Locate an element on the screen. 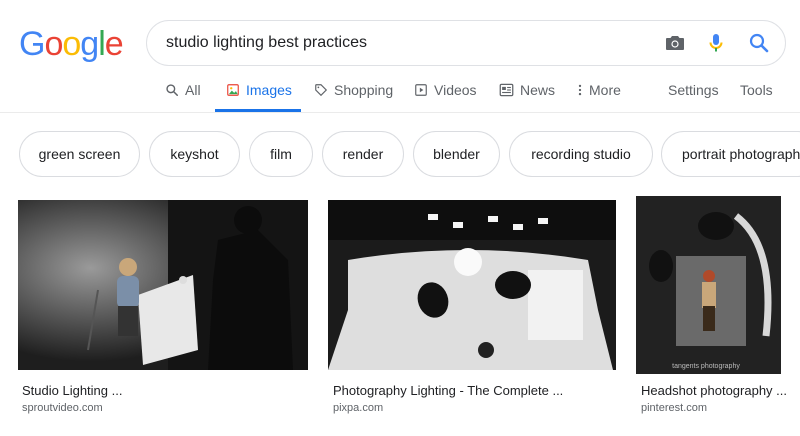  chip-label: green screen is located at coordinates (79, 154).